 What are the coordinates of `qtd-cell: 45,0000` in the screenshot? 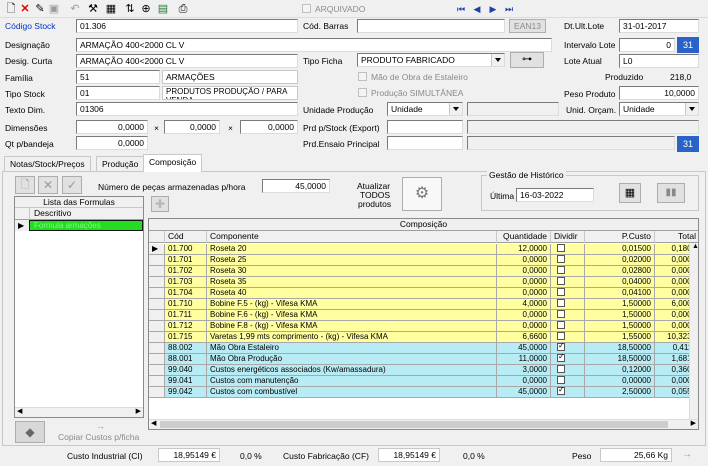 It's located at (524, 348).